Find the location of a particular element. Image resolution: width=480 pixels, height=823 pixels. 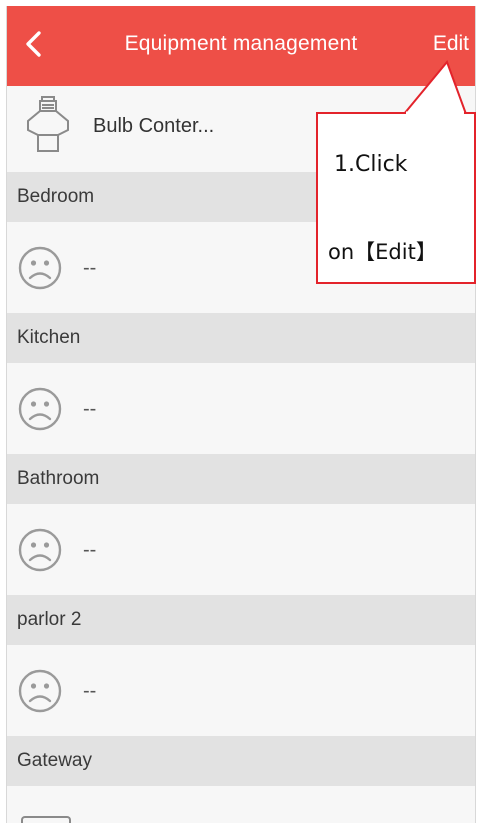

section-title: Bathroom is located at coordinates (58, 478).